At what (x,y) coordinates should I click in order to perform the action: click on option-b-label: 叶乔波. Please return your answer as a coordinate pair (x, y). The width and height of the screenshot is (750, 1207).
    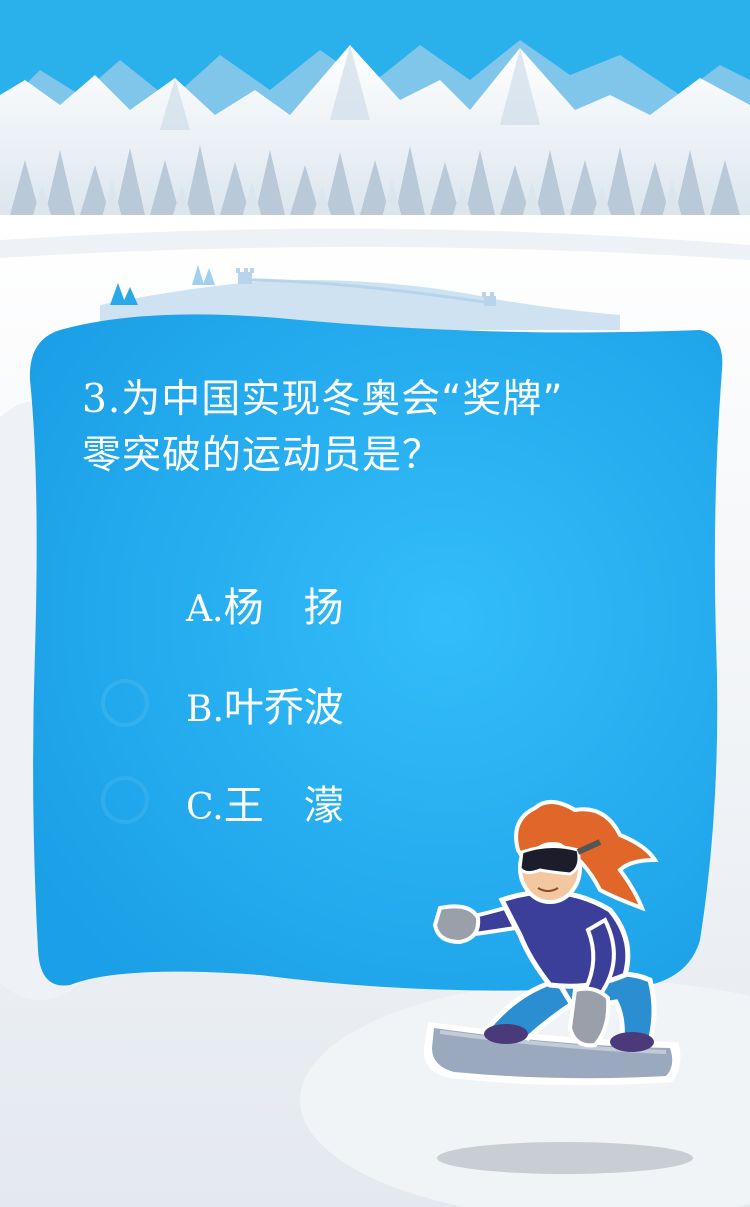
    Looking at the image, I should click on (283, 708).